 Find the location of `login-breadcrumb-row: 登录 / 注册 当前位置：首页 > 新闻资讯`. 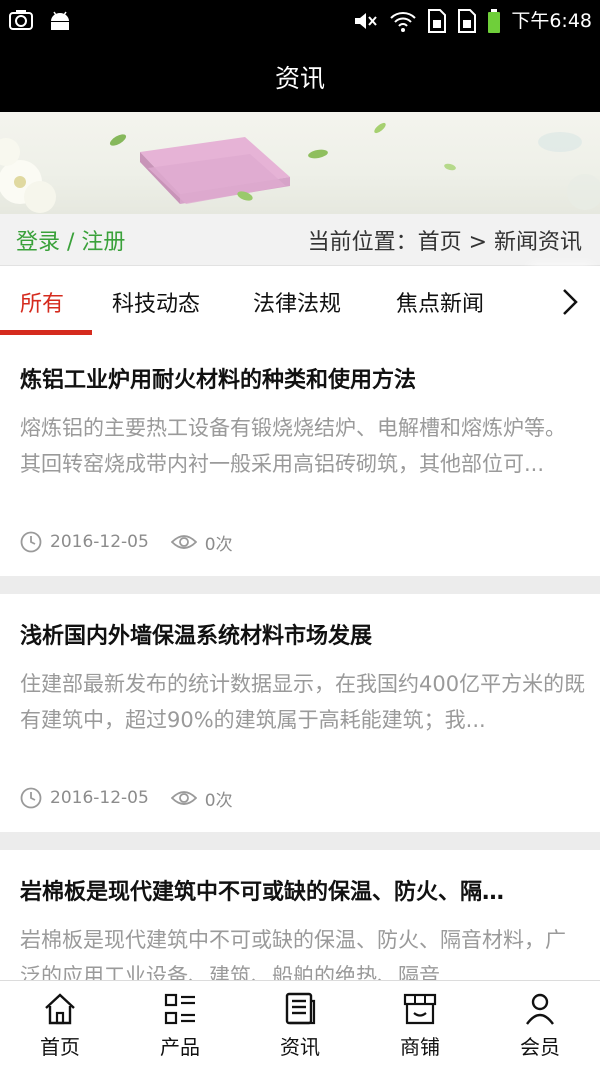

login-breadcrumb-row: 登录 / 注册 当前位置：首页 > 新闻资讯 is located at coordinates (300, 240).